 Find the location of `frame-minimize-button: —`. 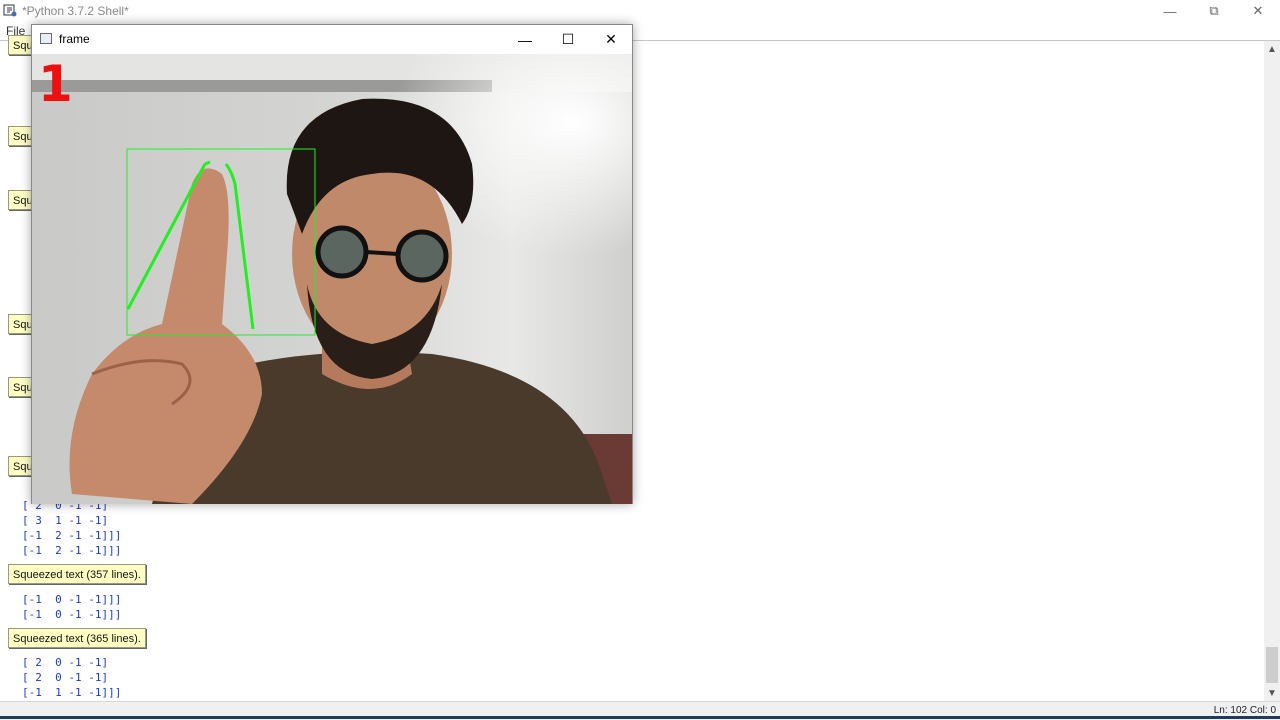

frame-minimize-button: — is located at coordinates (525, 39).